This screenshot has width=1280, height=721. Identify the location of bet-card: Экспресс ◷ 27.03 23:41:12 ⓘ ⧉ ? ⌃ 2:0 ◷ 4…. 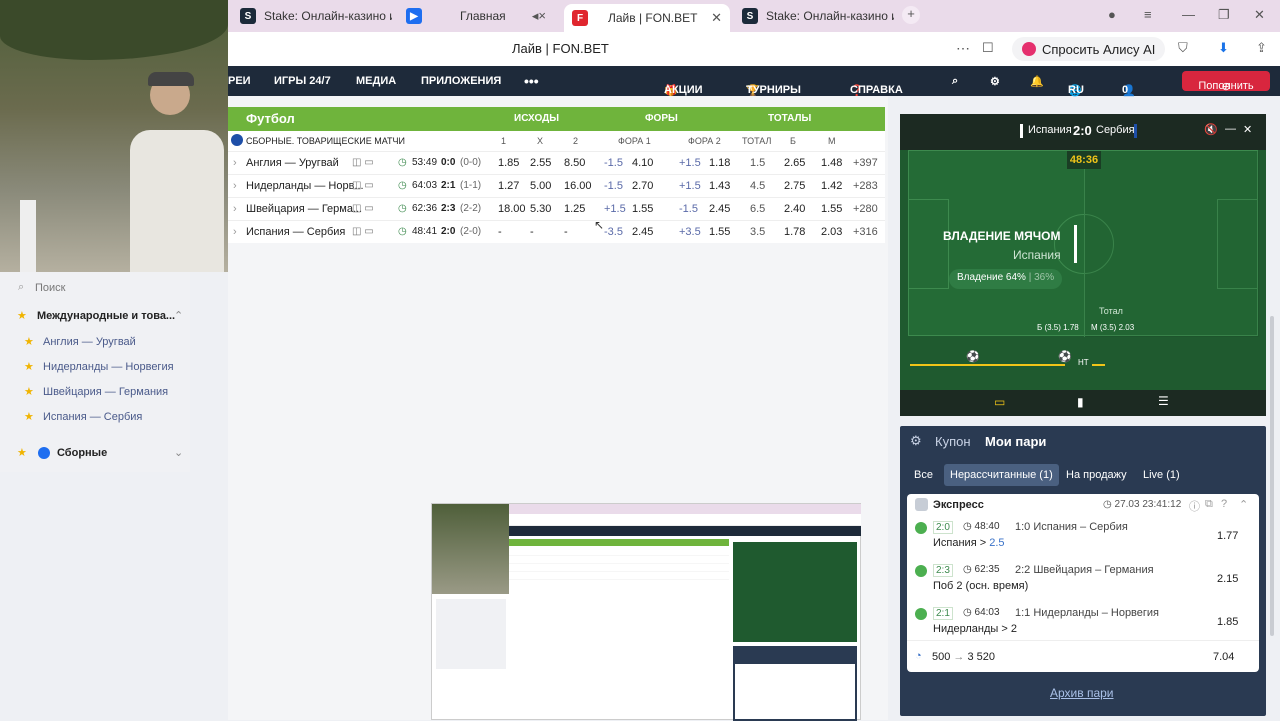
(1083, 583).